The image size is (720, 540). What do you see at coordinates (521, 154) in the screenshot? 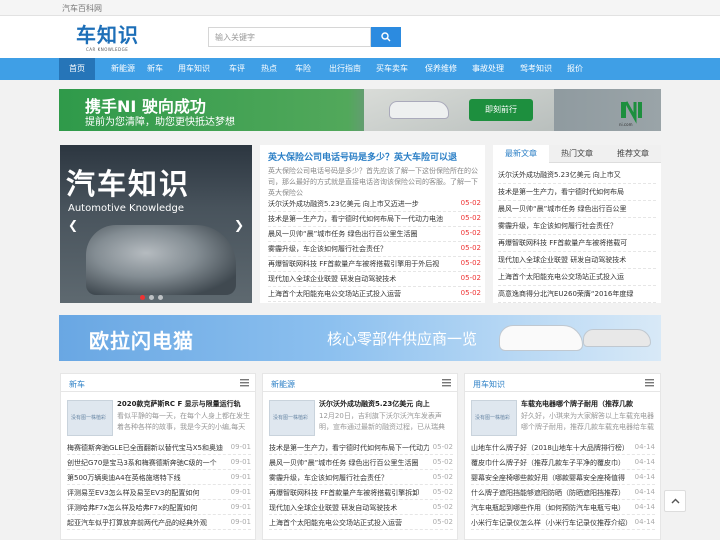
I see `tab-latest: 最新文章` at bounding box center [521, 154].